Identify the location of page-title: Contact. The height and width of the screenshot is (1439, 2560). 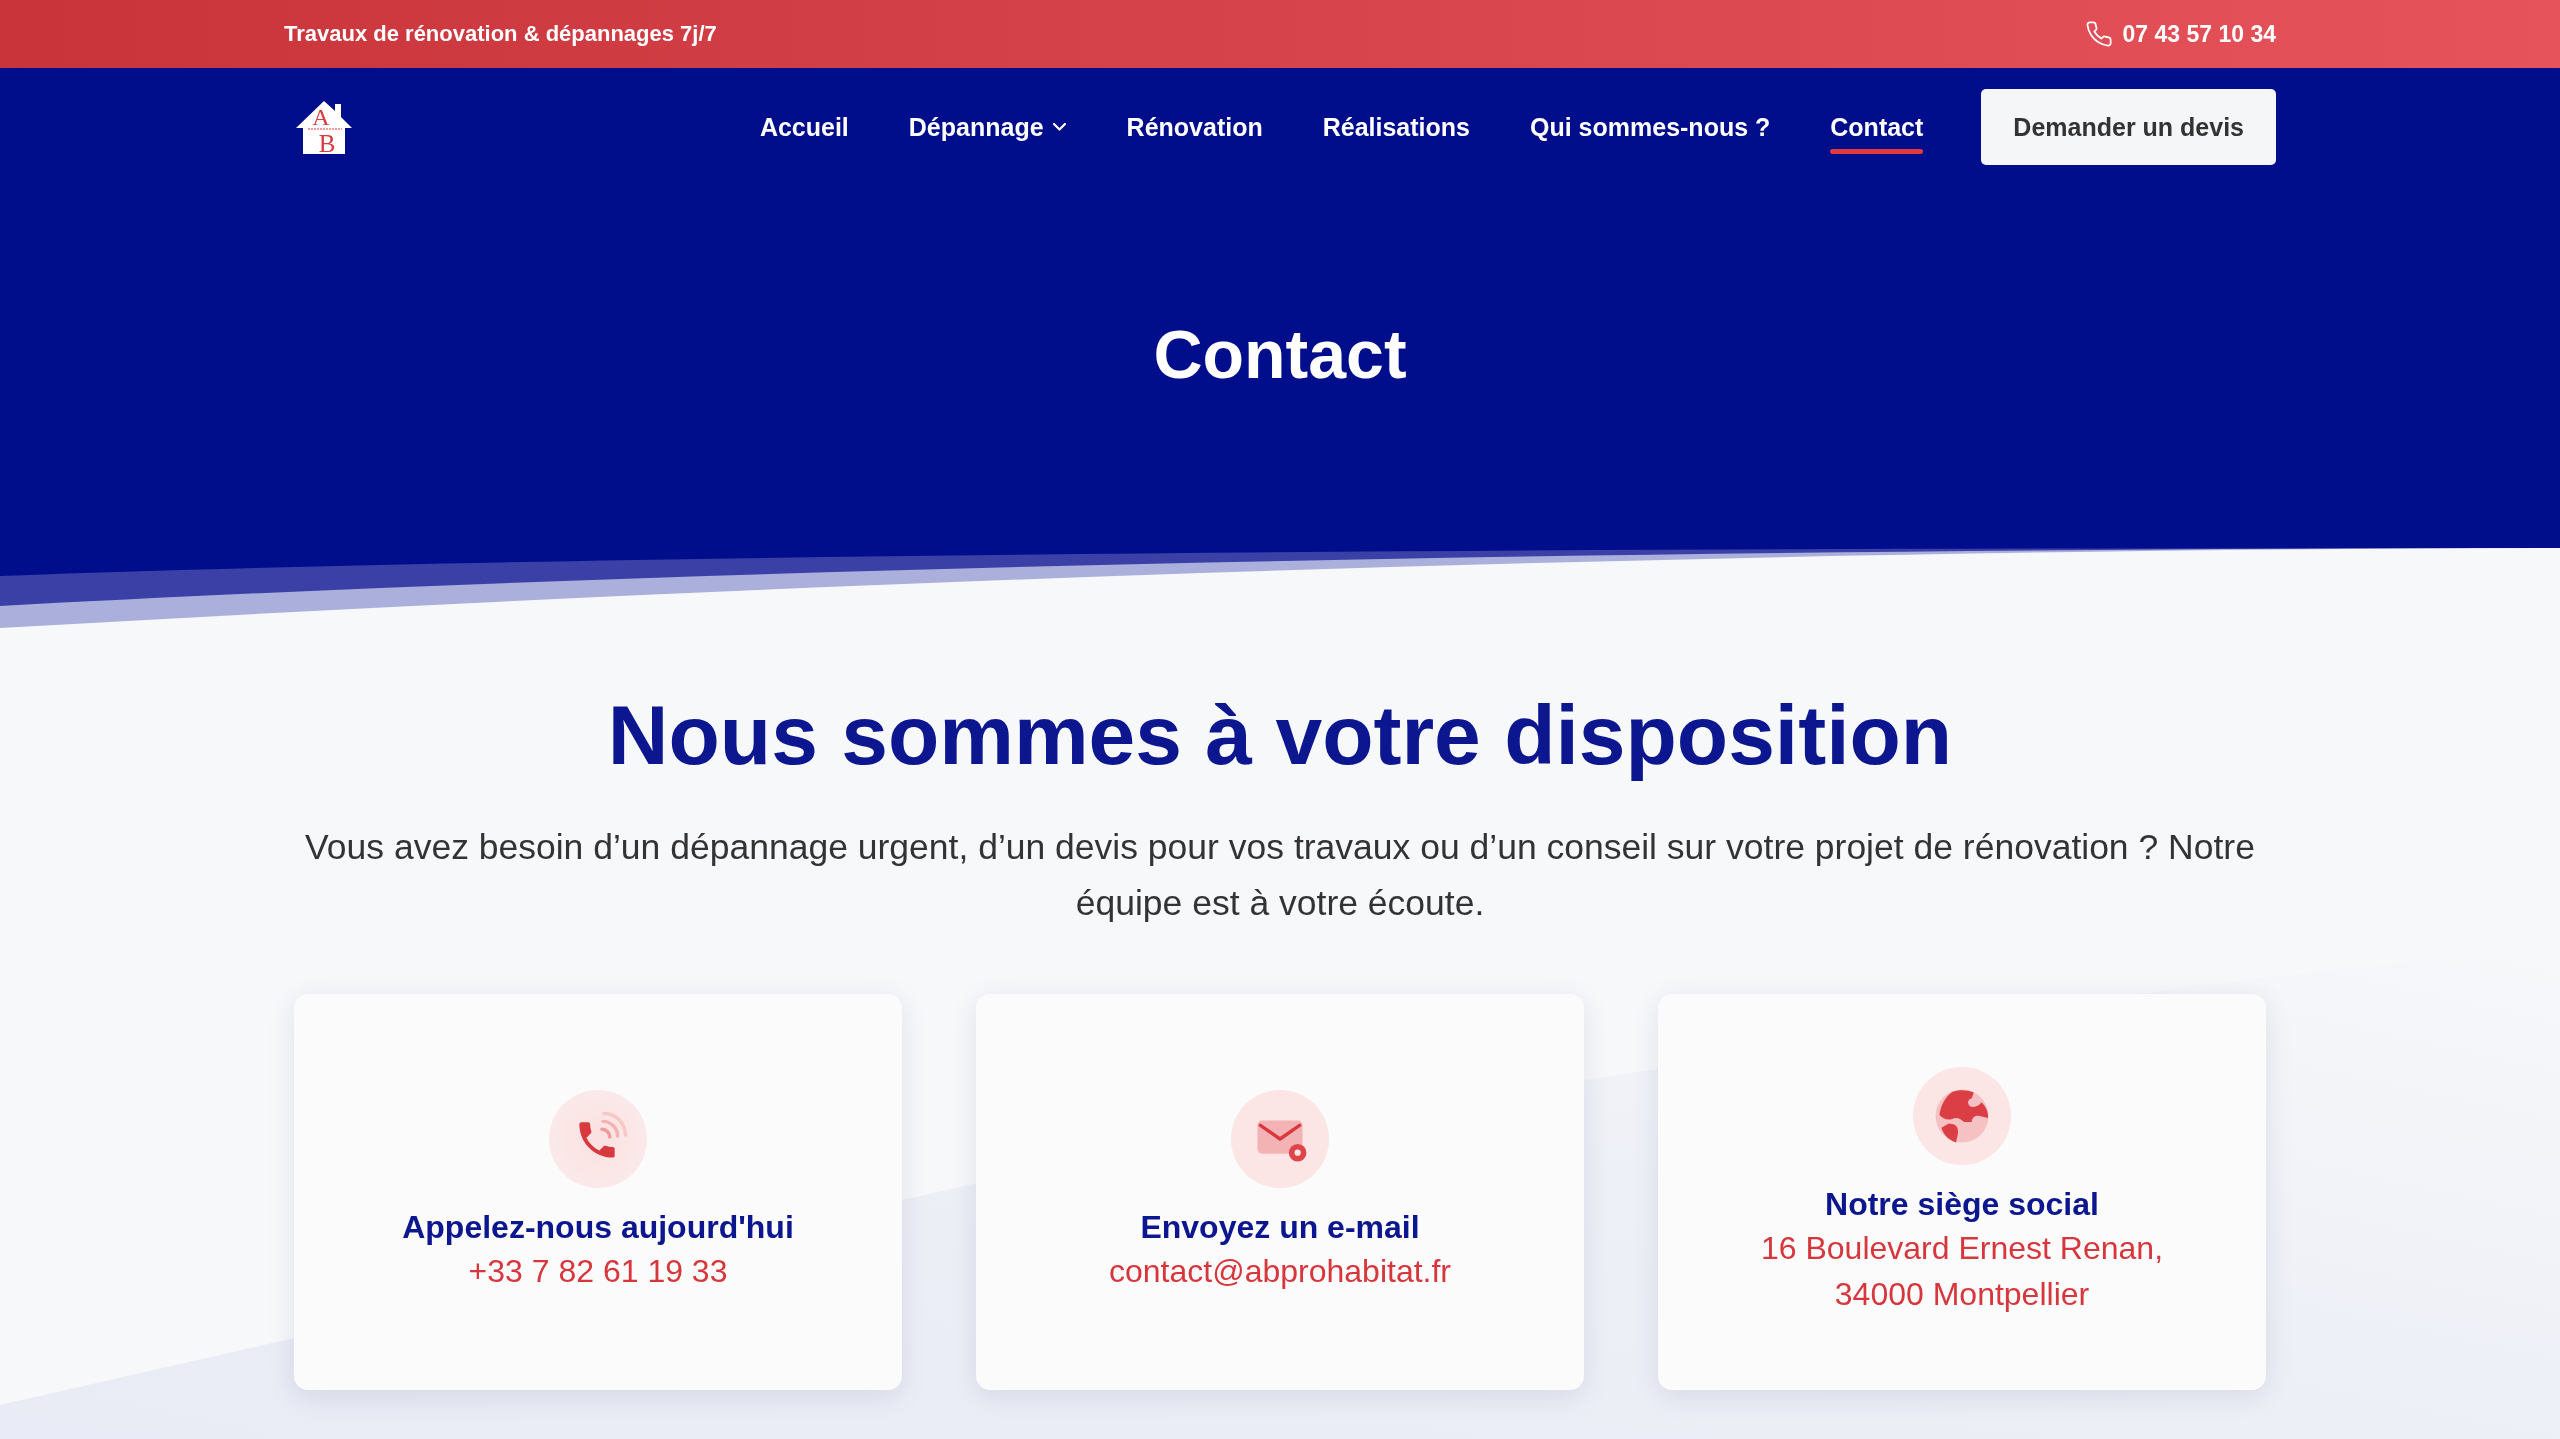
(1280, 354).